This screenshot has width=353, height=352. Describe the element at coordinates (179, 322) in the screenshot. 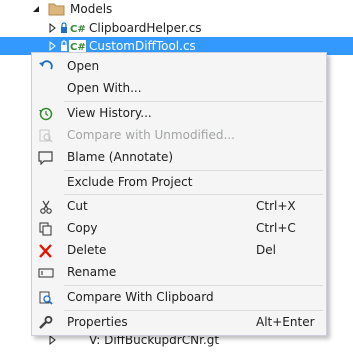

I see `menu-item-properties: Properties Alt+Enter` at that location.